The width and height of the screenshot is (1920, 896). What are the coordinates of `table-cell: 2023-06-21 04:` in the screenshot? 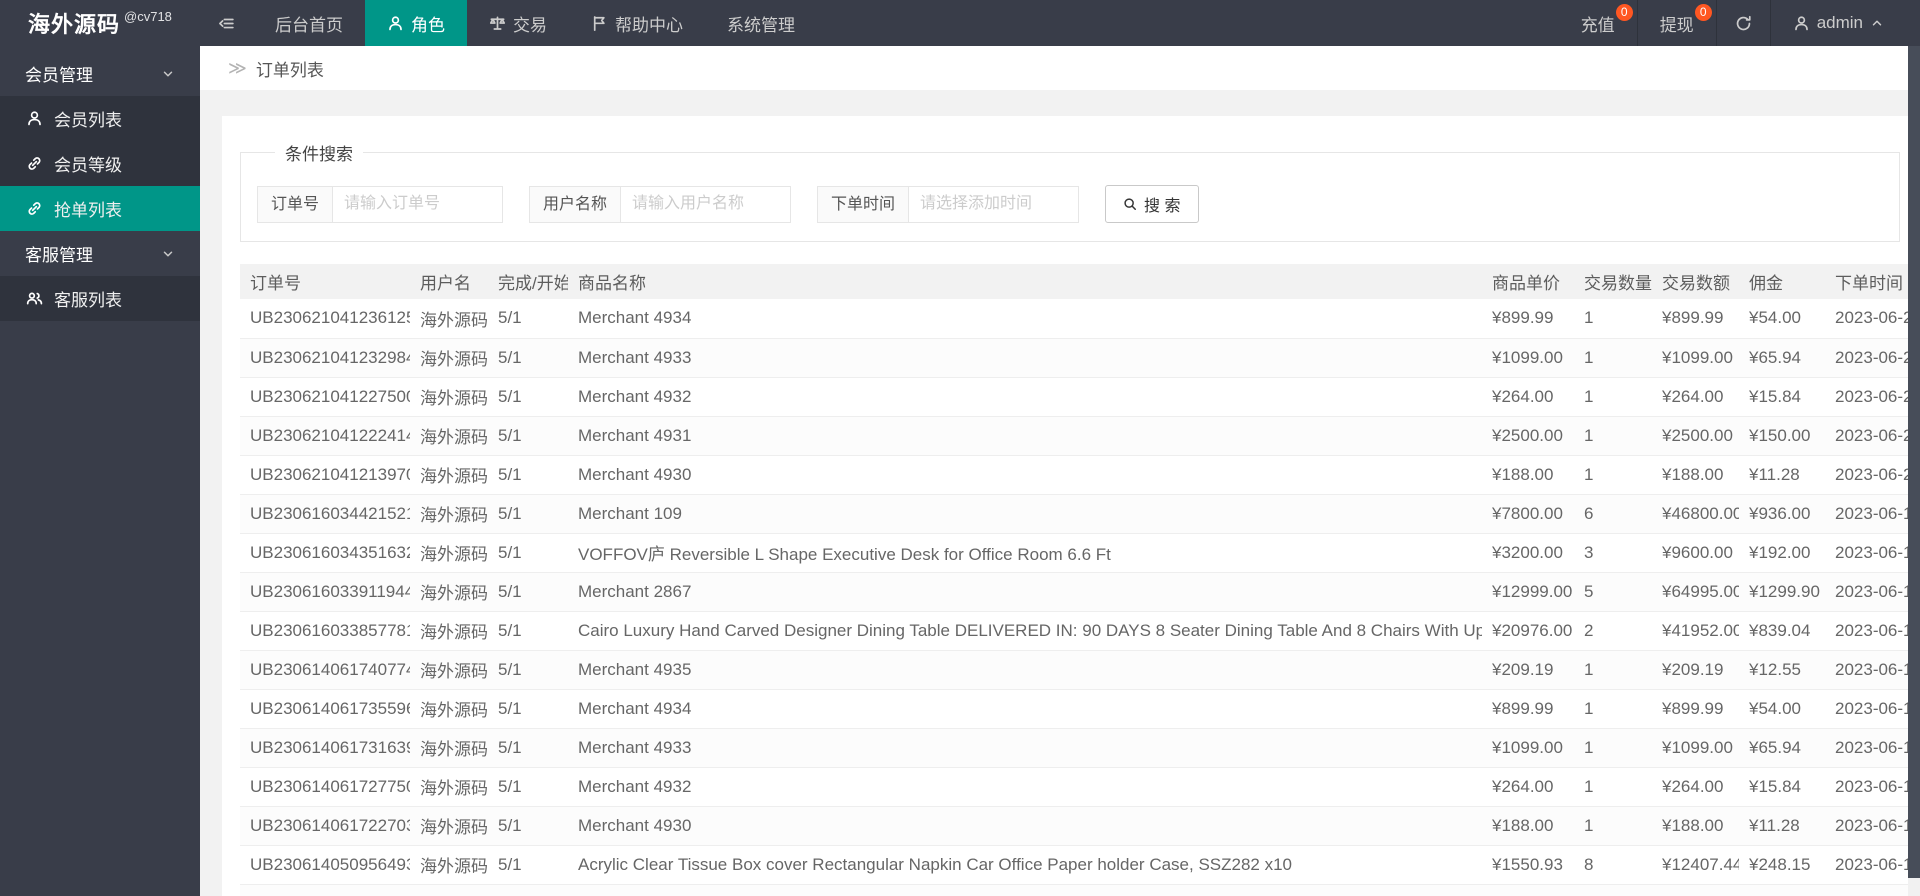 It's located at (1872, 397).